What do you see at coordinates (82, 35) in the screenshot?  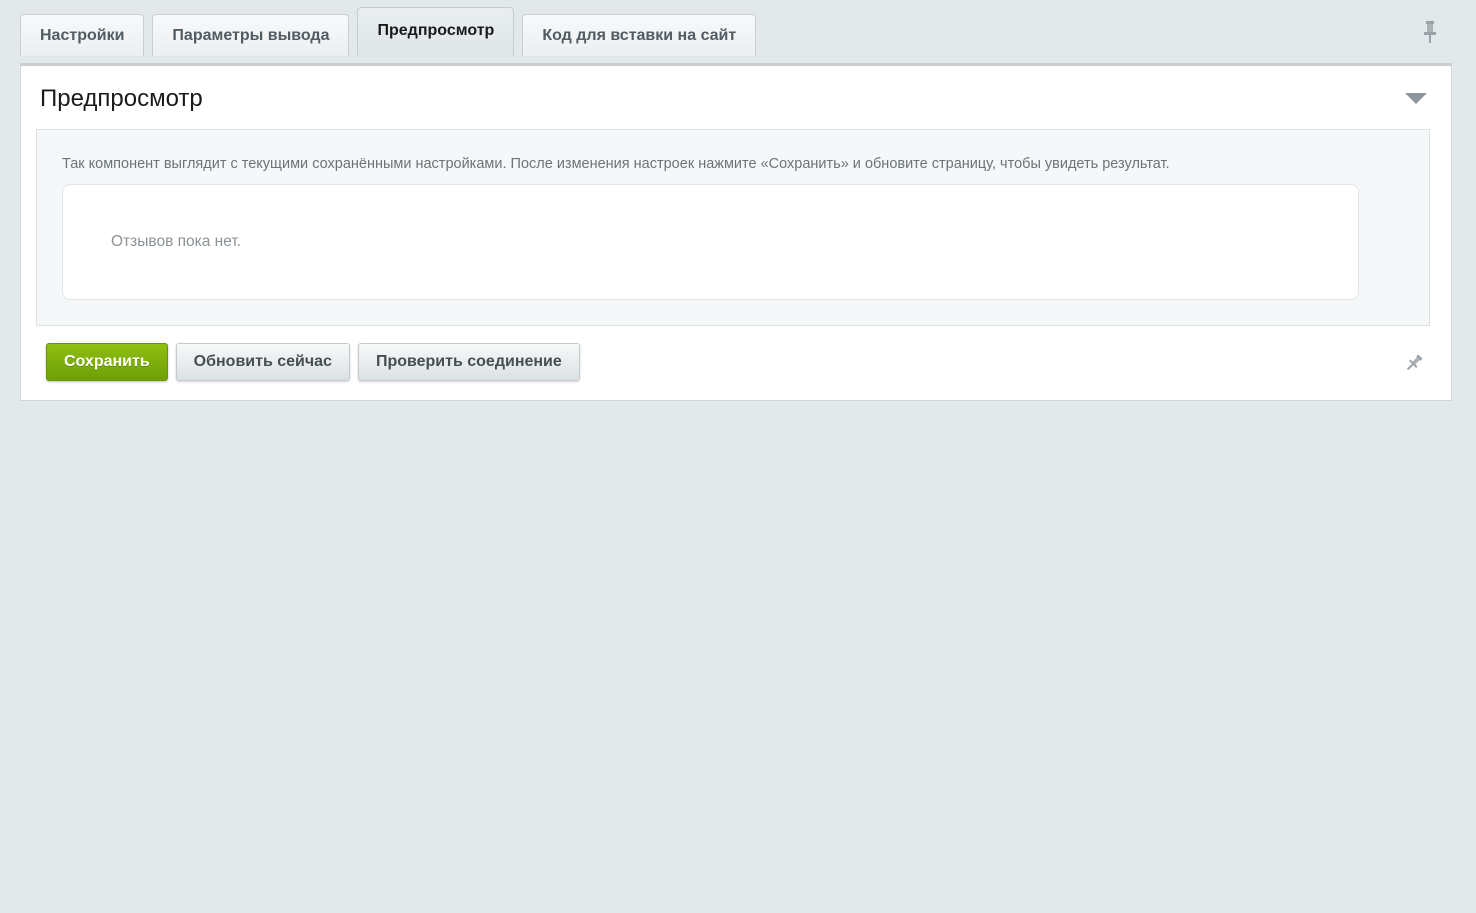 I see `tab-settings: Настройки` at bounding box center [82, 35].